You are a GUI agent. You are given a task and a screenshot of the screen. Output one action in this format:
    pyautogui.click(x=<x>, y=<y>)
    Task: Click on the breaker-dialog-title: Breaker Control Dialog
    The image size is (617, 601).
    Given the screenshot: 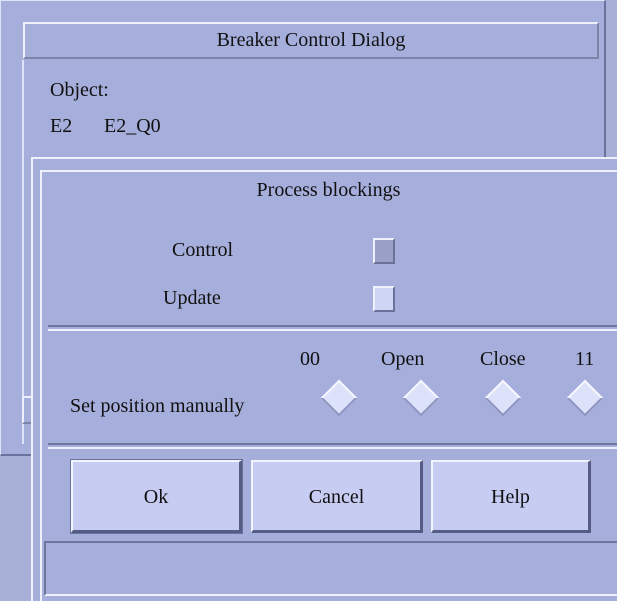 What is the action you would take?
    pyautogui.click(x=311, y=40)
    